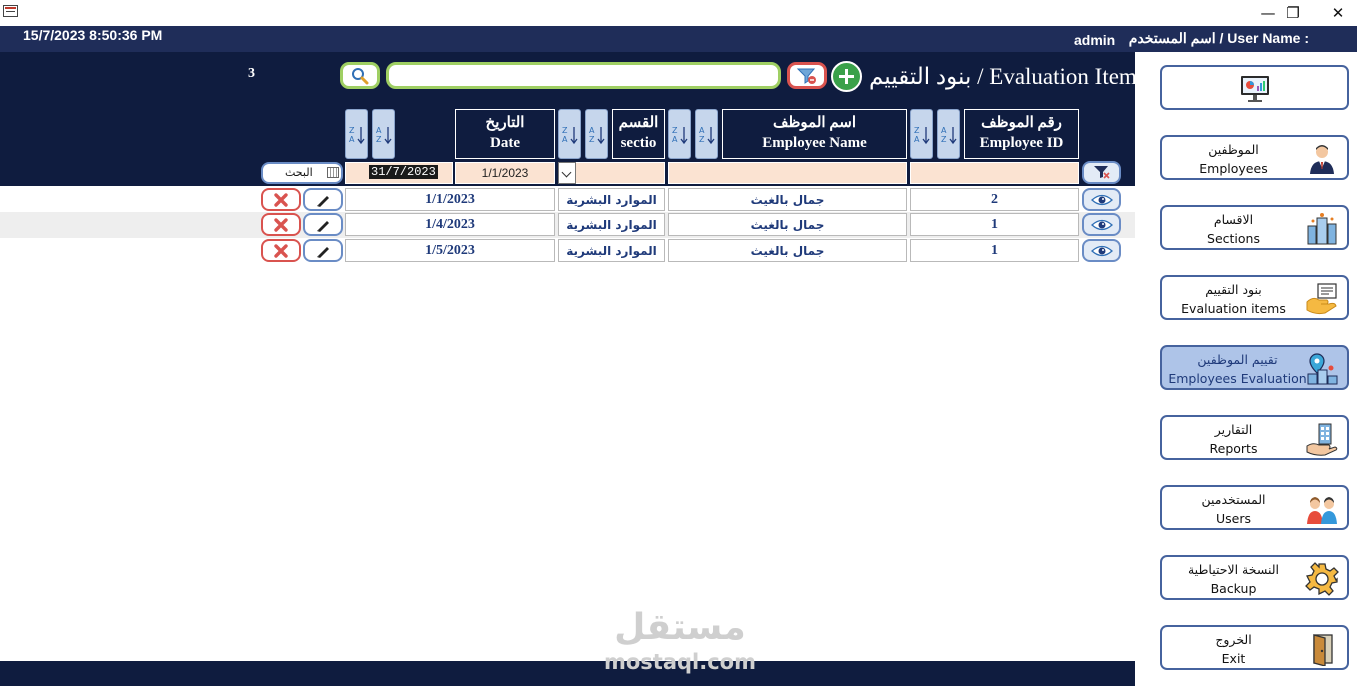 This screenshot has width=1357, height=698. Describe the element at coordinates (583, 75) in the screenshot. I see `search-input` at that location.